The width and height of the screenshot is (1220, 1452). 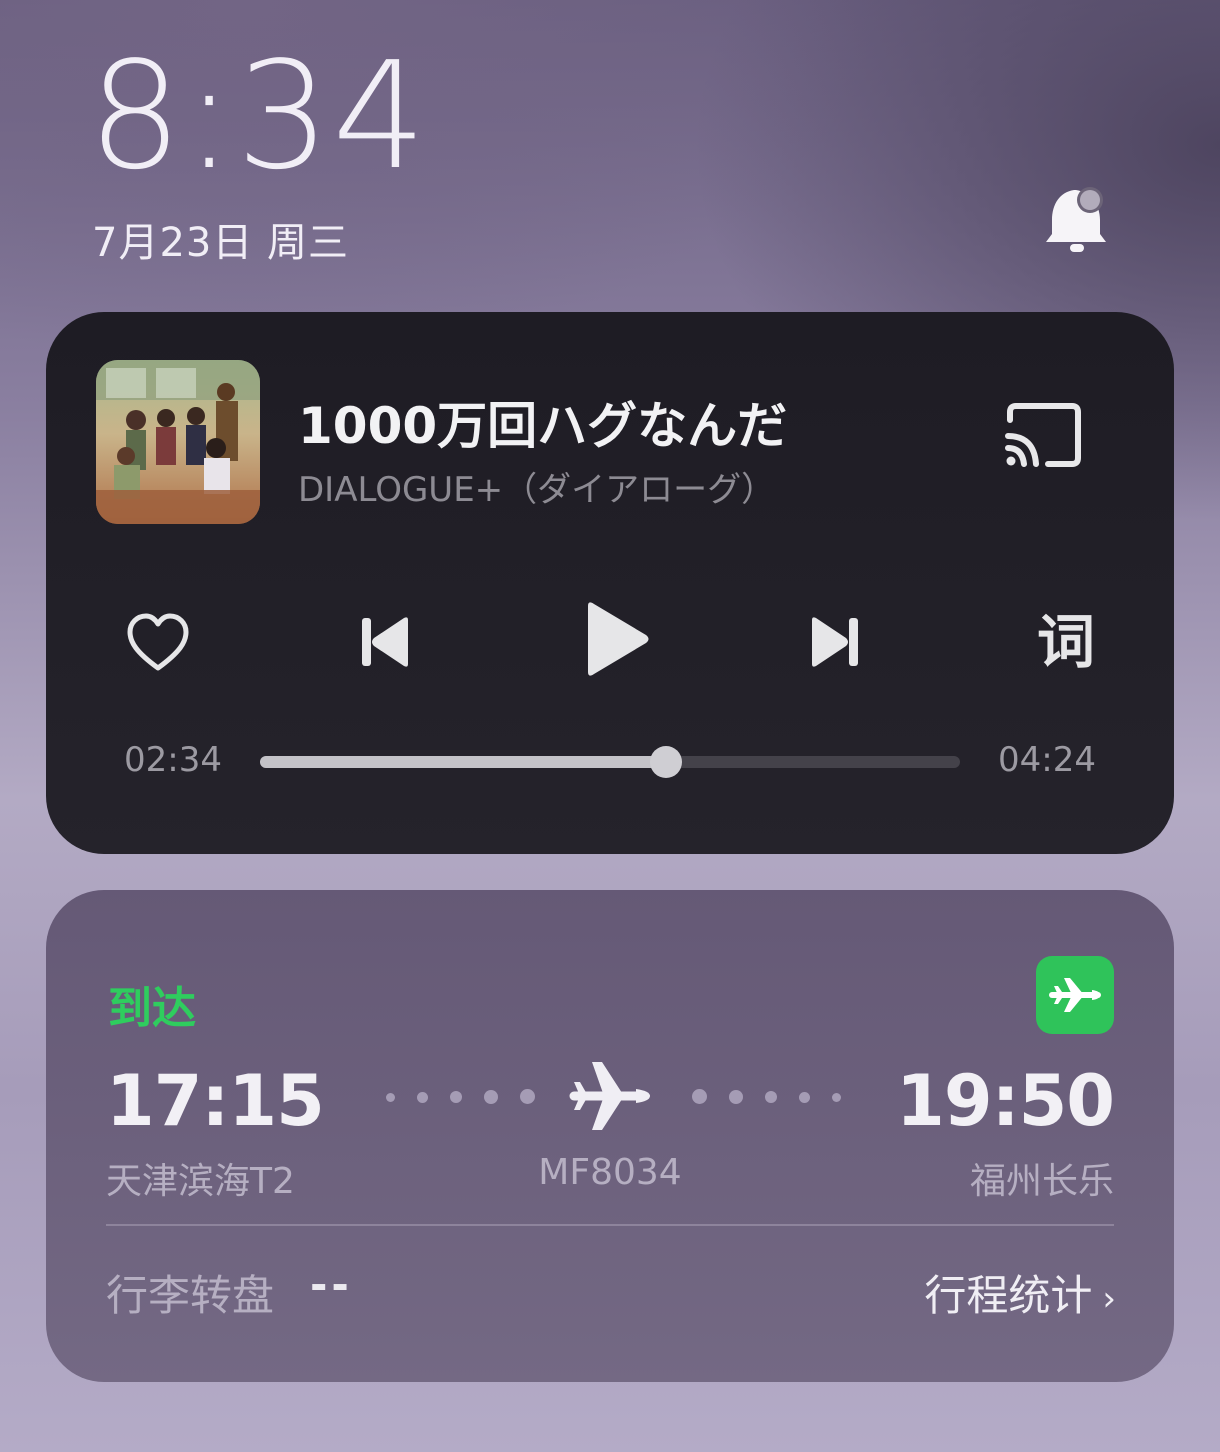 What do you see at coordinates (1041, 1181) in the screenshot?
I see `arrival-airport: 福州长乐` at bounding box center [1041, 1181].